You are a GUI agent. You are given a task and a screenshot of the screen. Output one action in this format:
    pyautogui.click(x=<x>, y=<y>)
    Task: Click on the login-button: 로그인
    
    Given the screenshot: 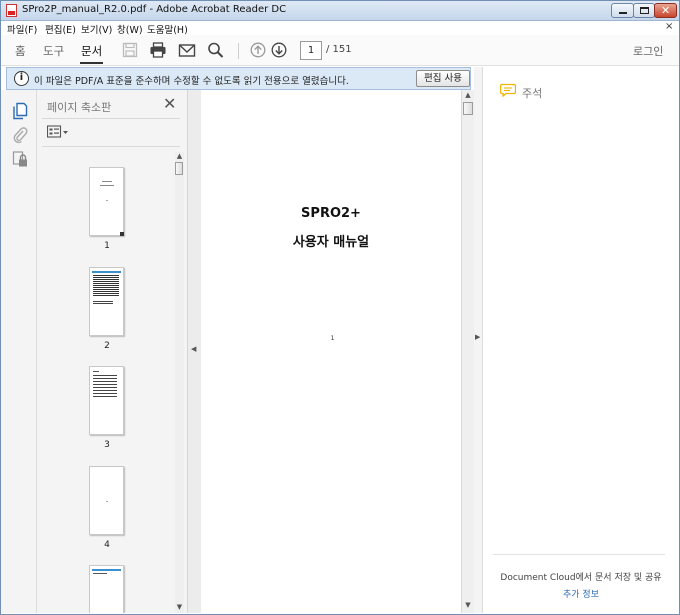 What is the action you would take?
    pyautogui.click(x=648, y=51)
    